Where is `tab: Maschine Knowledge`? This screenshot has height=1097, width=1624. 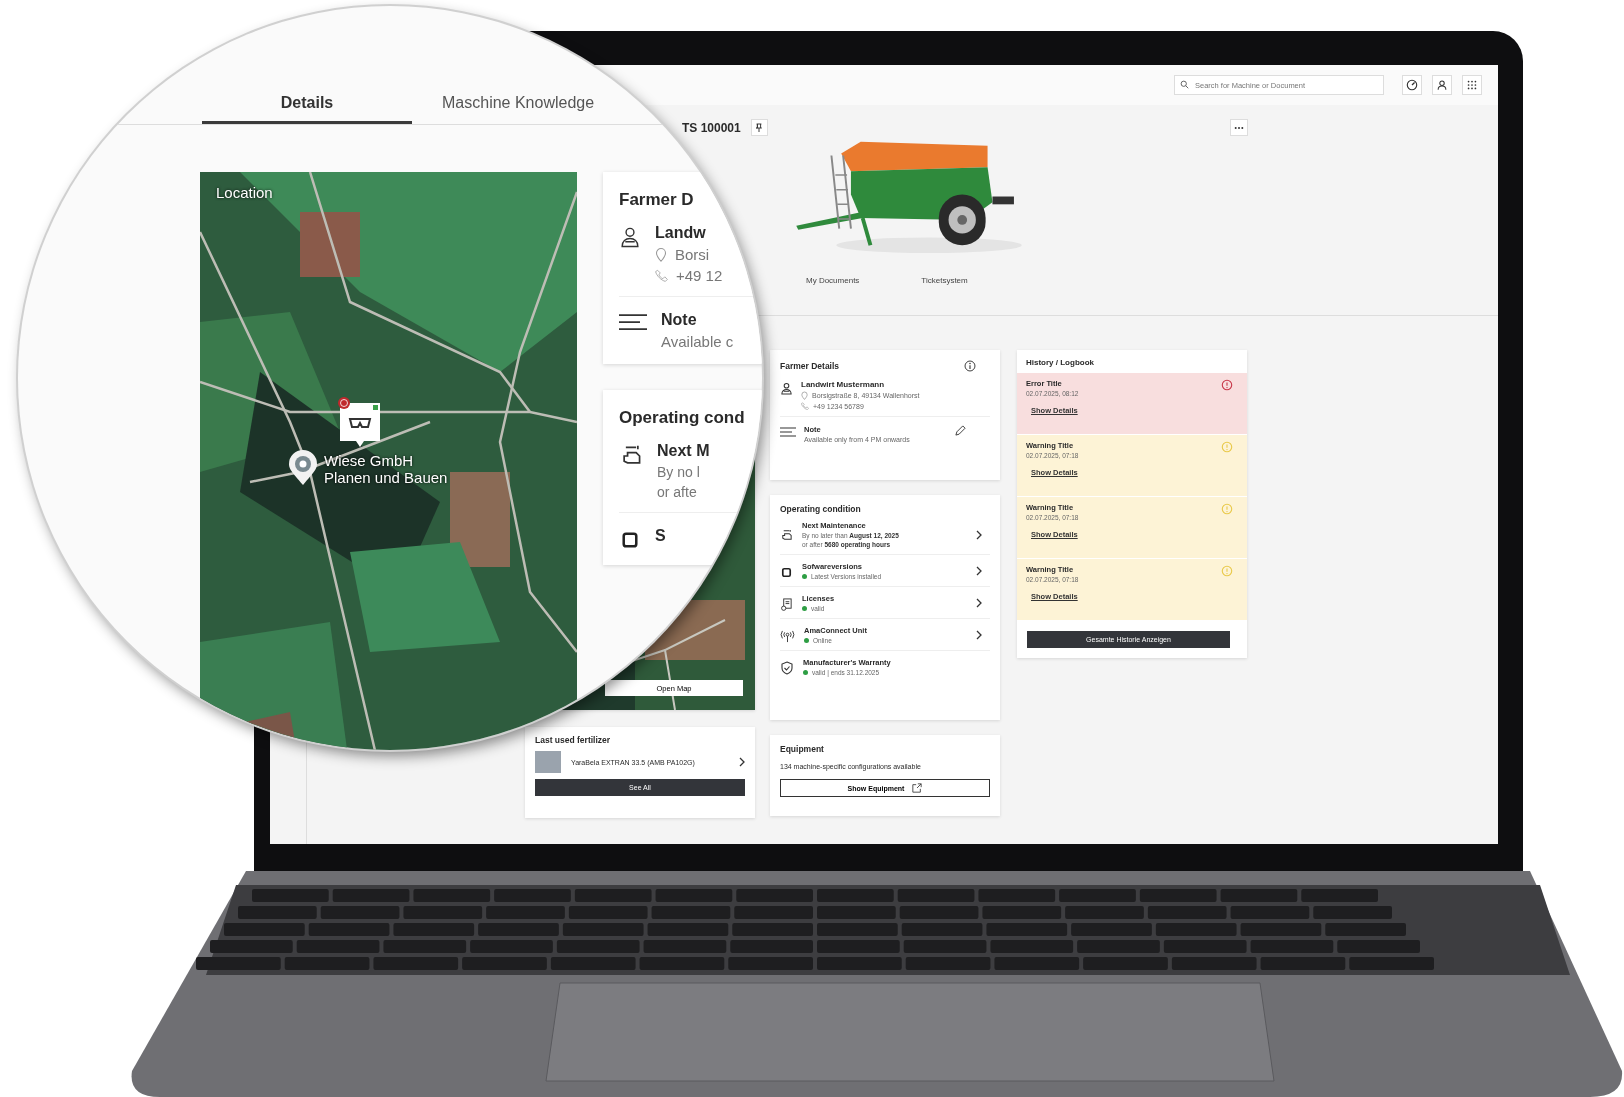 tab: Maschine Knowledge is located at coordinates (518, 104).